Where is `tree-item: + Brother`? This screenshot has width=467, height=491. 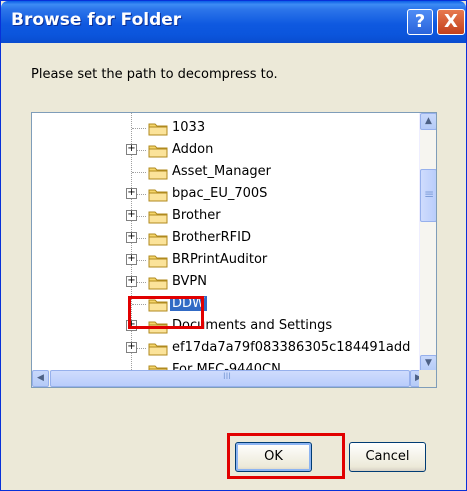
tree-item: + Brother is located at coordinates (229, 216).